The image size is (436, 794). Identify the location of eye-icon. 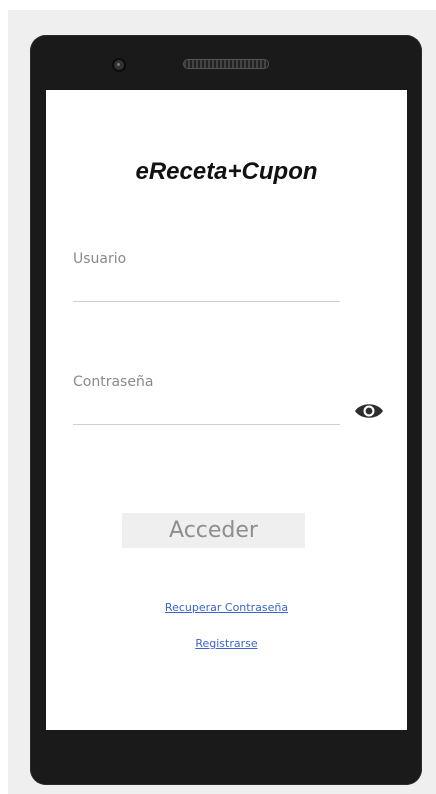
(369, 411).